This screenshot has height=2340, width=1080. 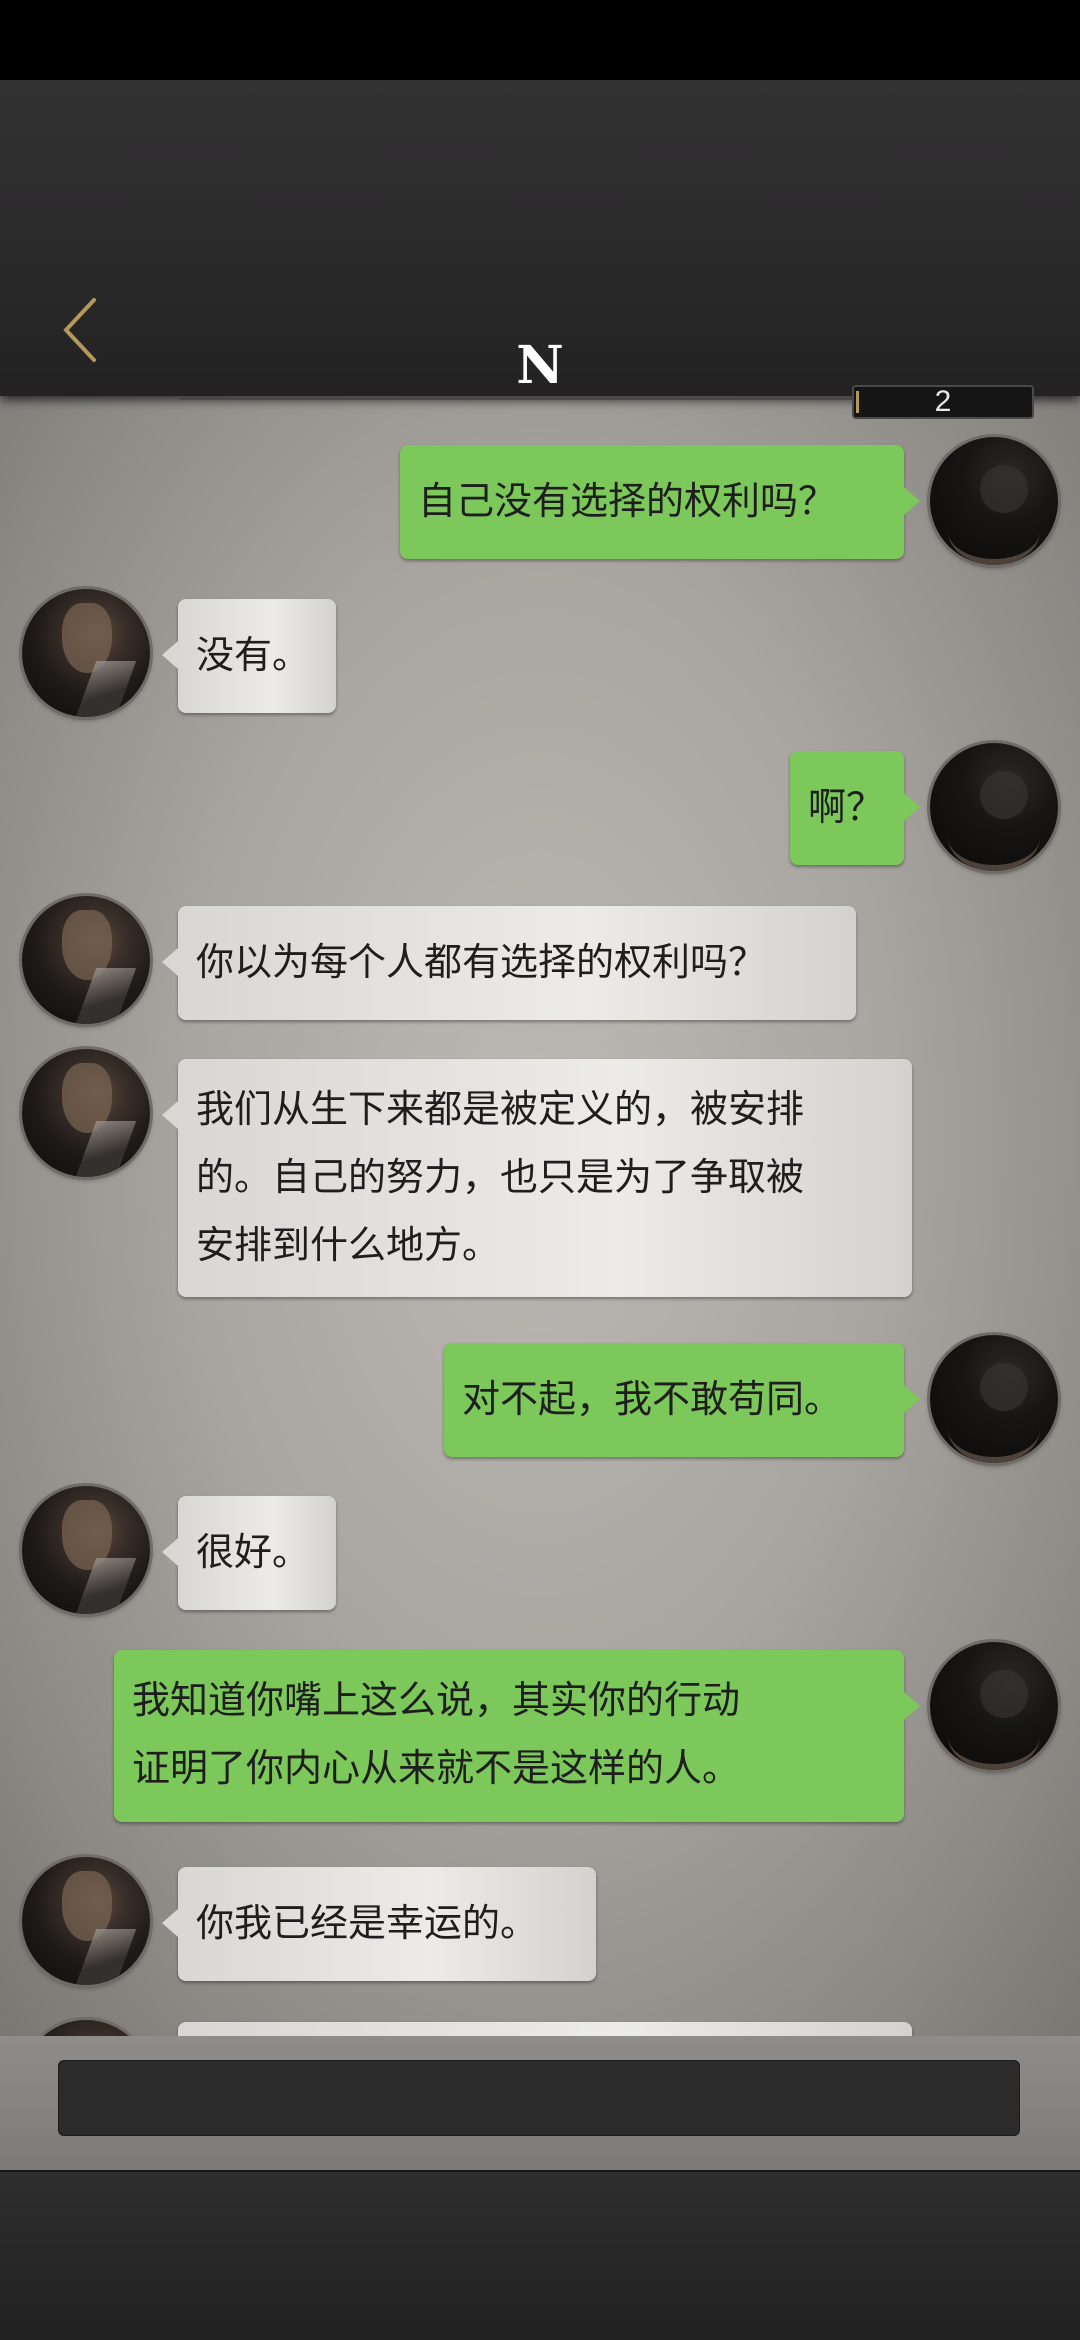 I want to click on chat-header: N 2, so click(x=540, y=249).